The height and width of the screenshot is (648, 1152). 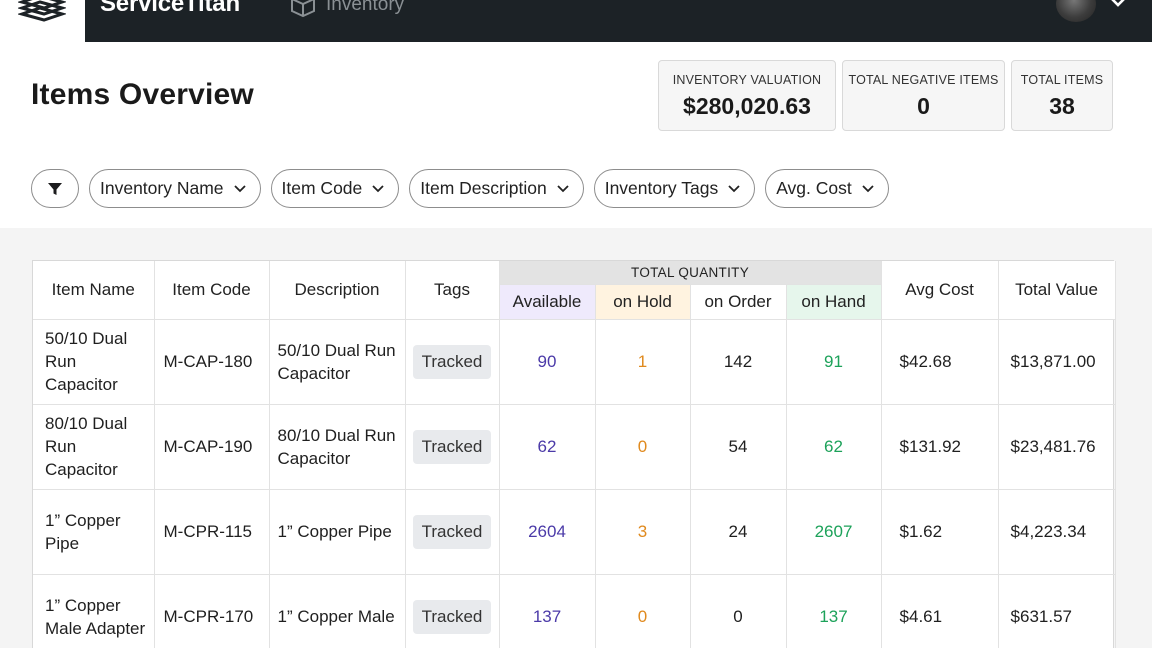 I want to click on cell-item-code: M-CAP-190, so click(x=212, y=447).